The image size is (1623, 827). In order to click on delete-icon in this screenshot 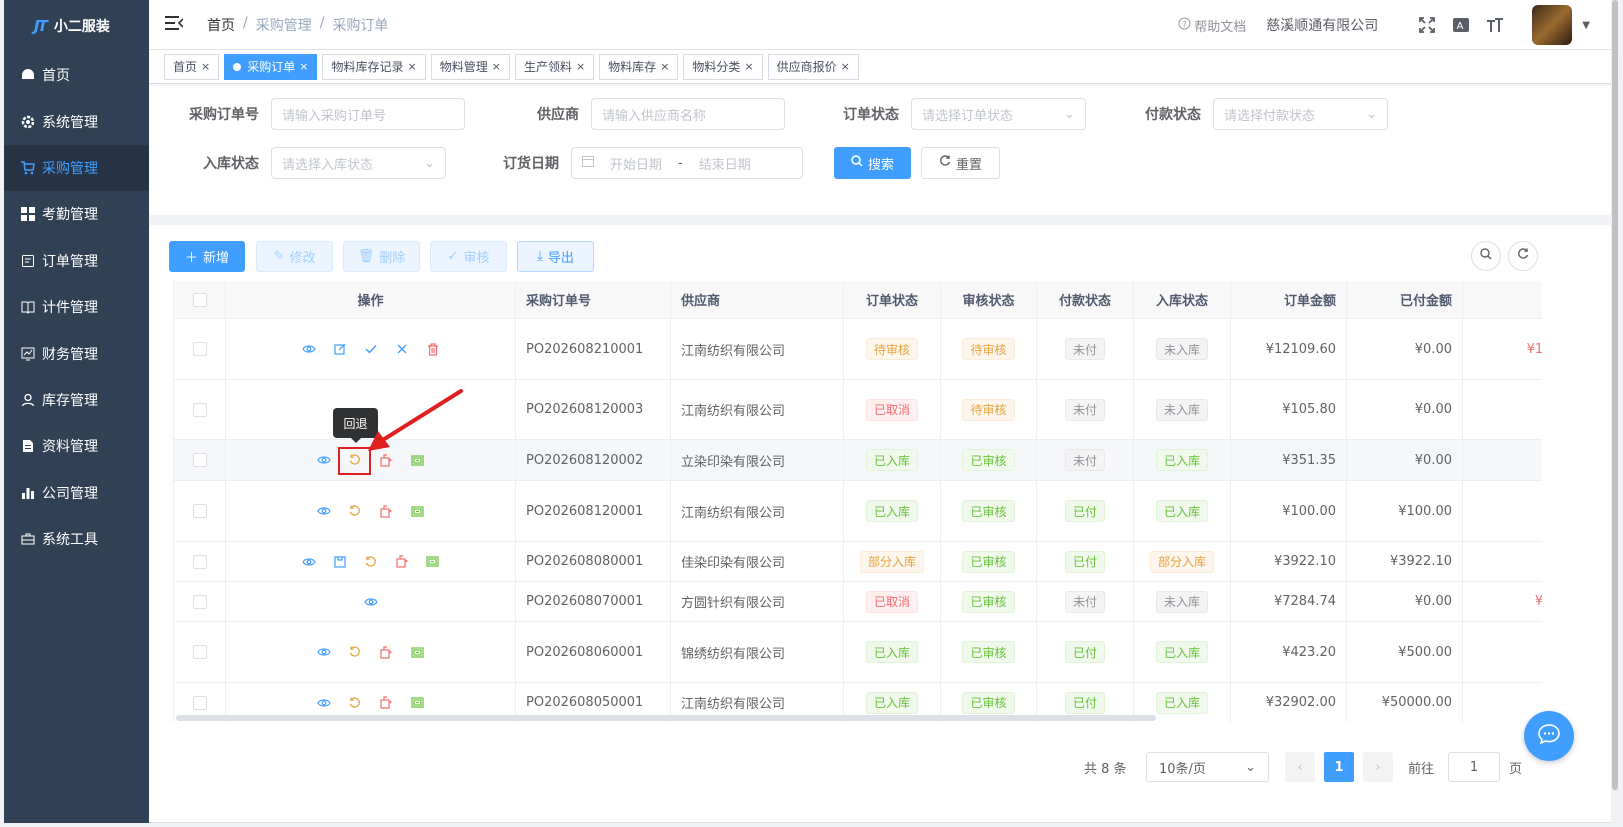, I will do `click(432, 349)`.